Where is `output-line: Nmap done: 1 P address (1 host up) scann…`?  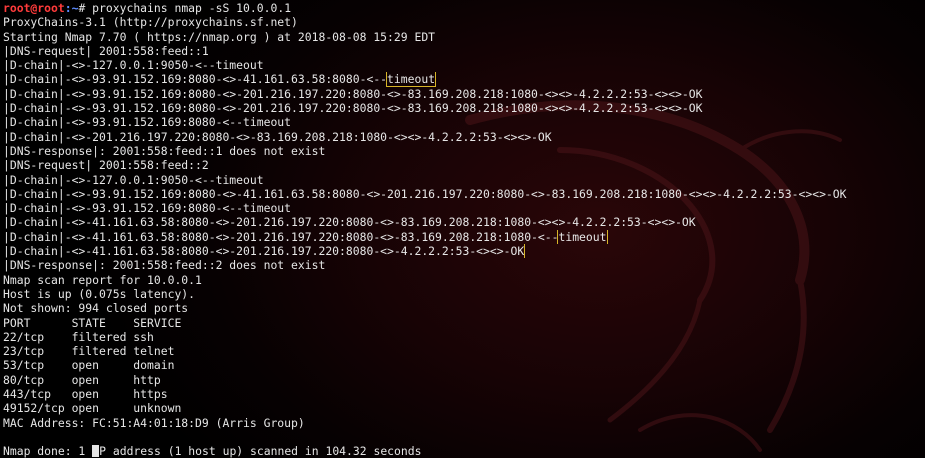 output-line: Nmap done: 1 P address (1 host up) scann… is located at coordinates (463, 451).